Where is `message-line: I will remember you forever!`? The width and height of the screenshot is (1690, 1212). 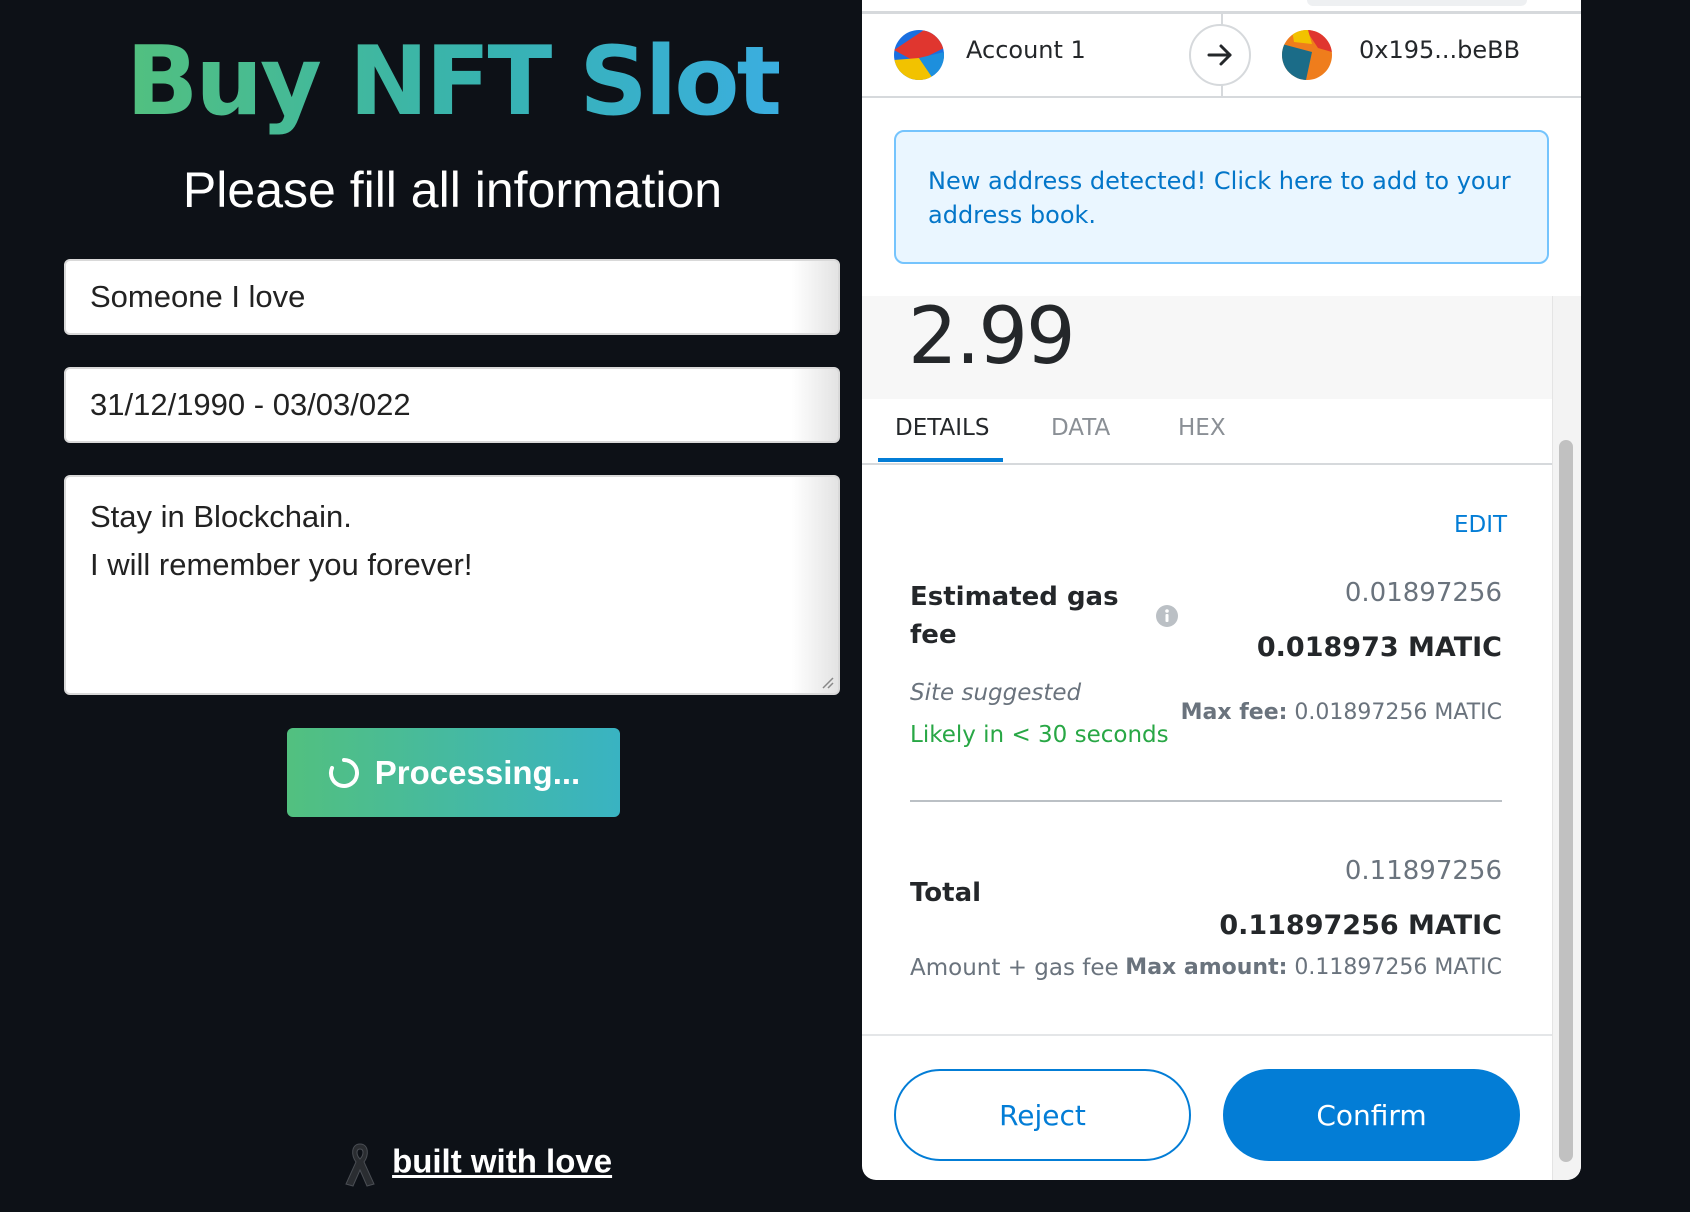 message-line: I will remember you forever! is located at coordinates (281, 564).